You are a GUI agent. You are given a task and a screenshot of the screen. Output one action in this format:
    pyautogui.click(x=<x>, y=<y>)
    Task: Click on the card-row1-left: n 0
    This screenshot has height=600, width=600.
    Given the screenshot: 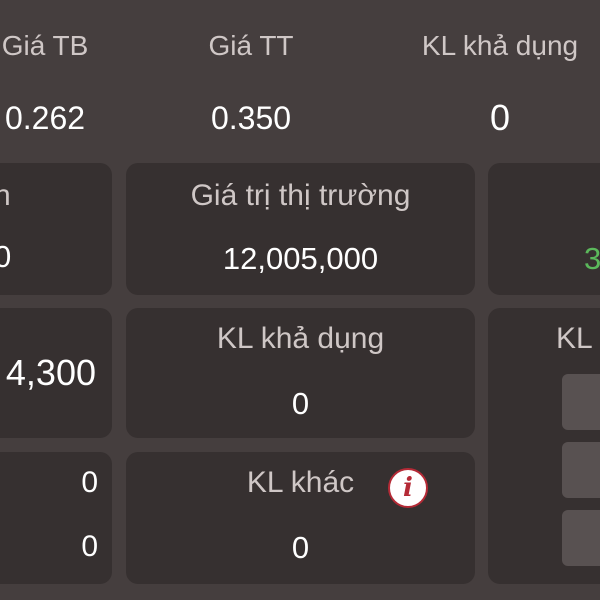 What is the action you would take?
    pyautogui.click(x=56, y=229)
    